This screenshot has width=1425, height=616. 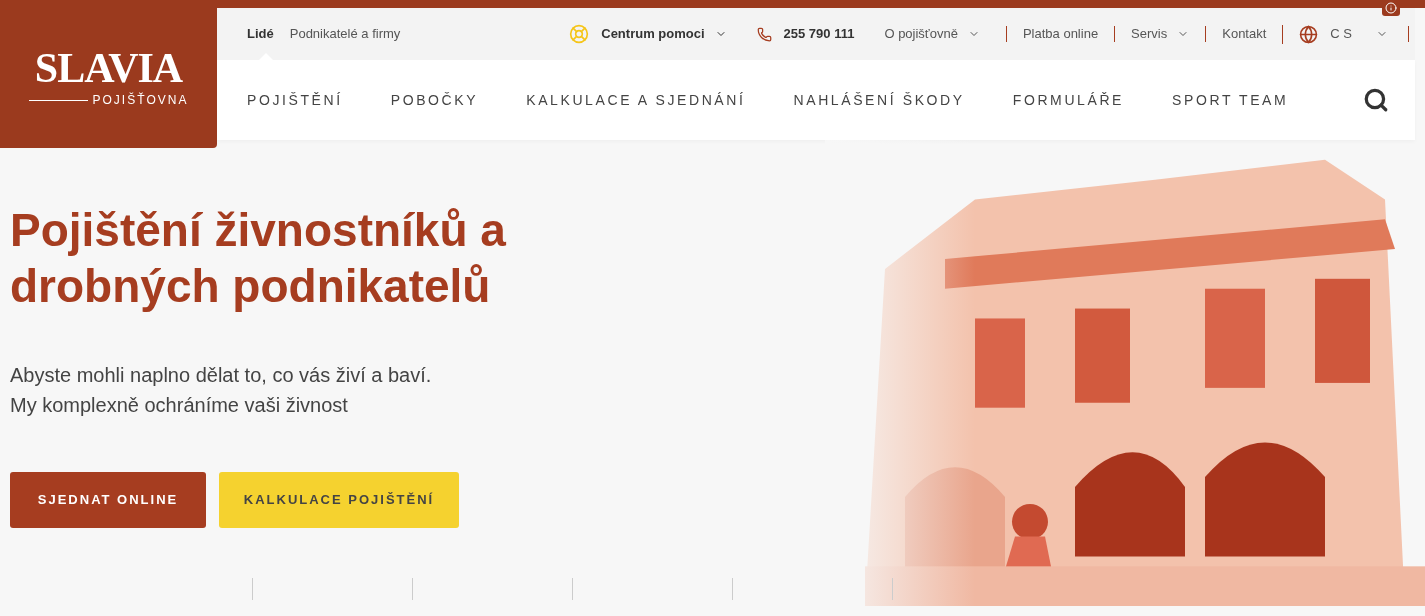 What do you see at coordinates (1335, 34) in the screenshot?
I see `language-selector: C S` at bounding box center [1335, 34].